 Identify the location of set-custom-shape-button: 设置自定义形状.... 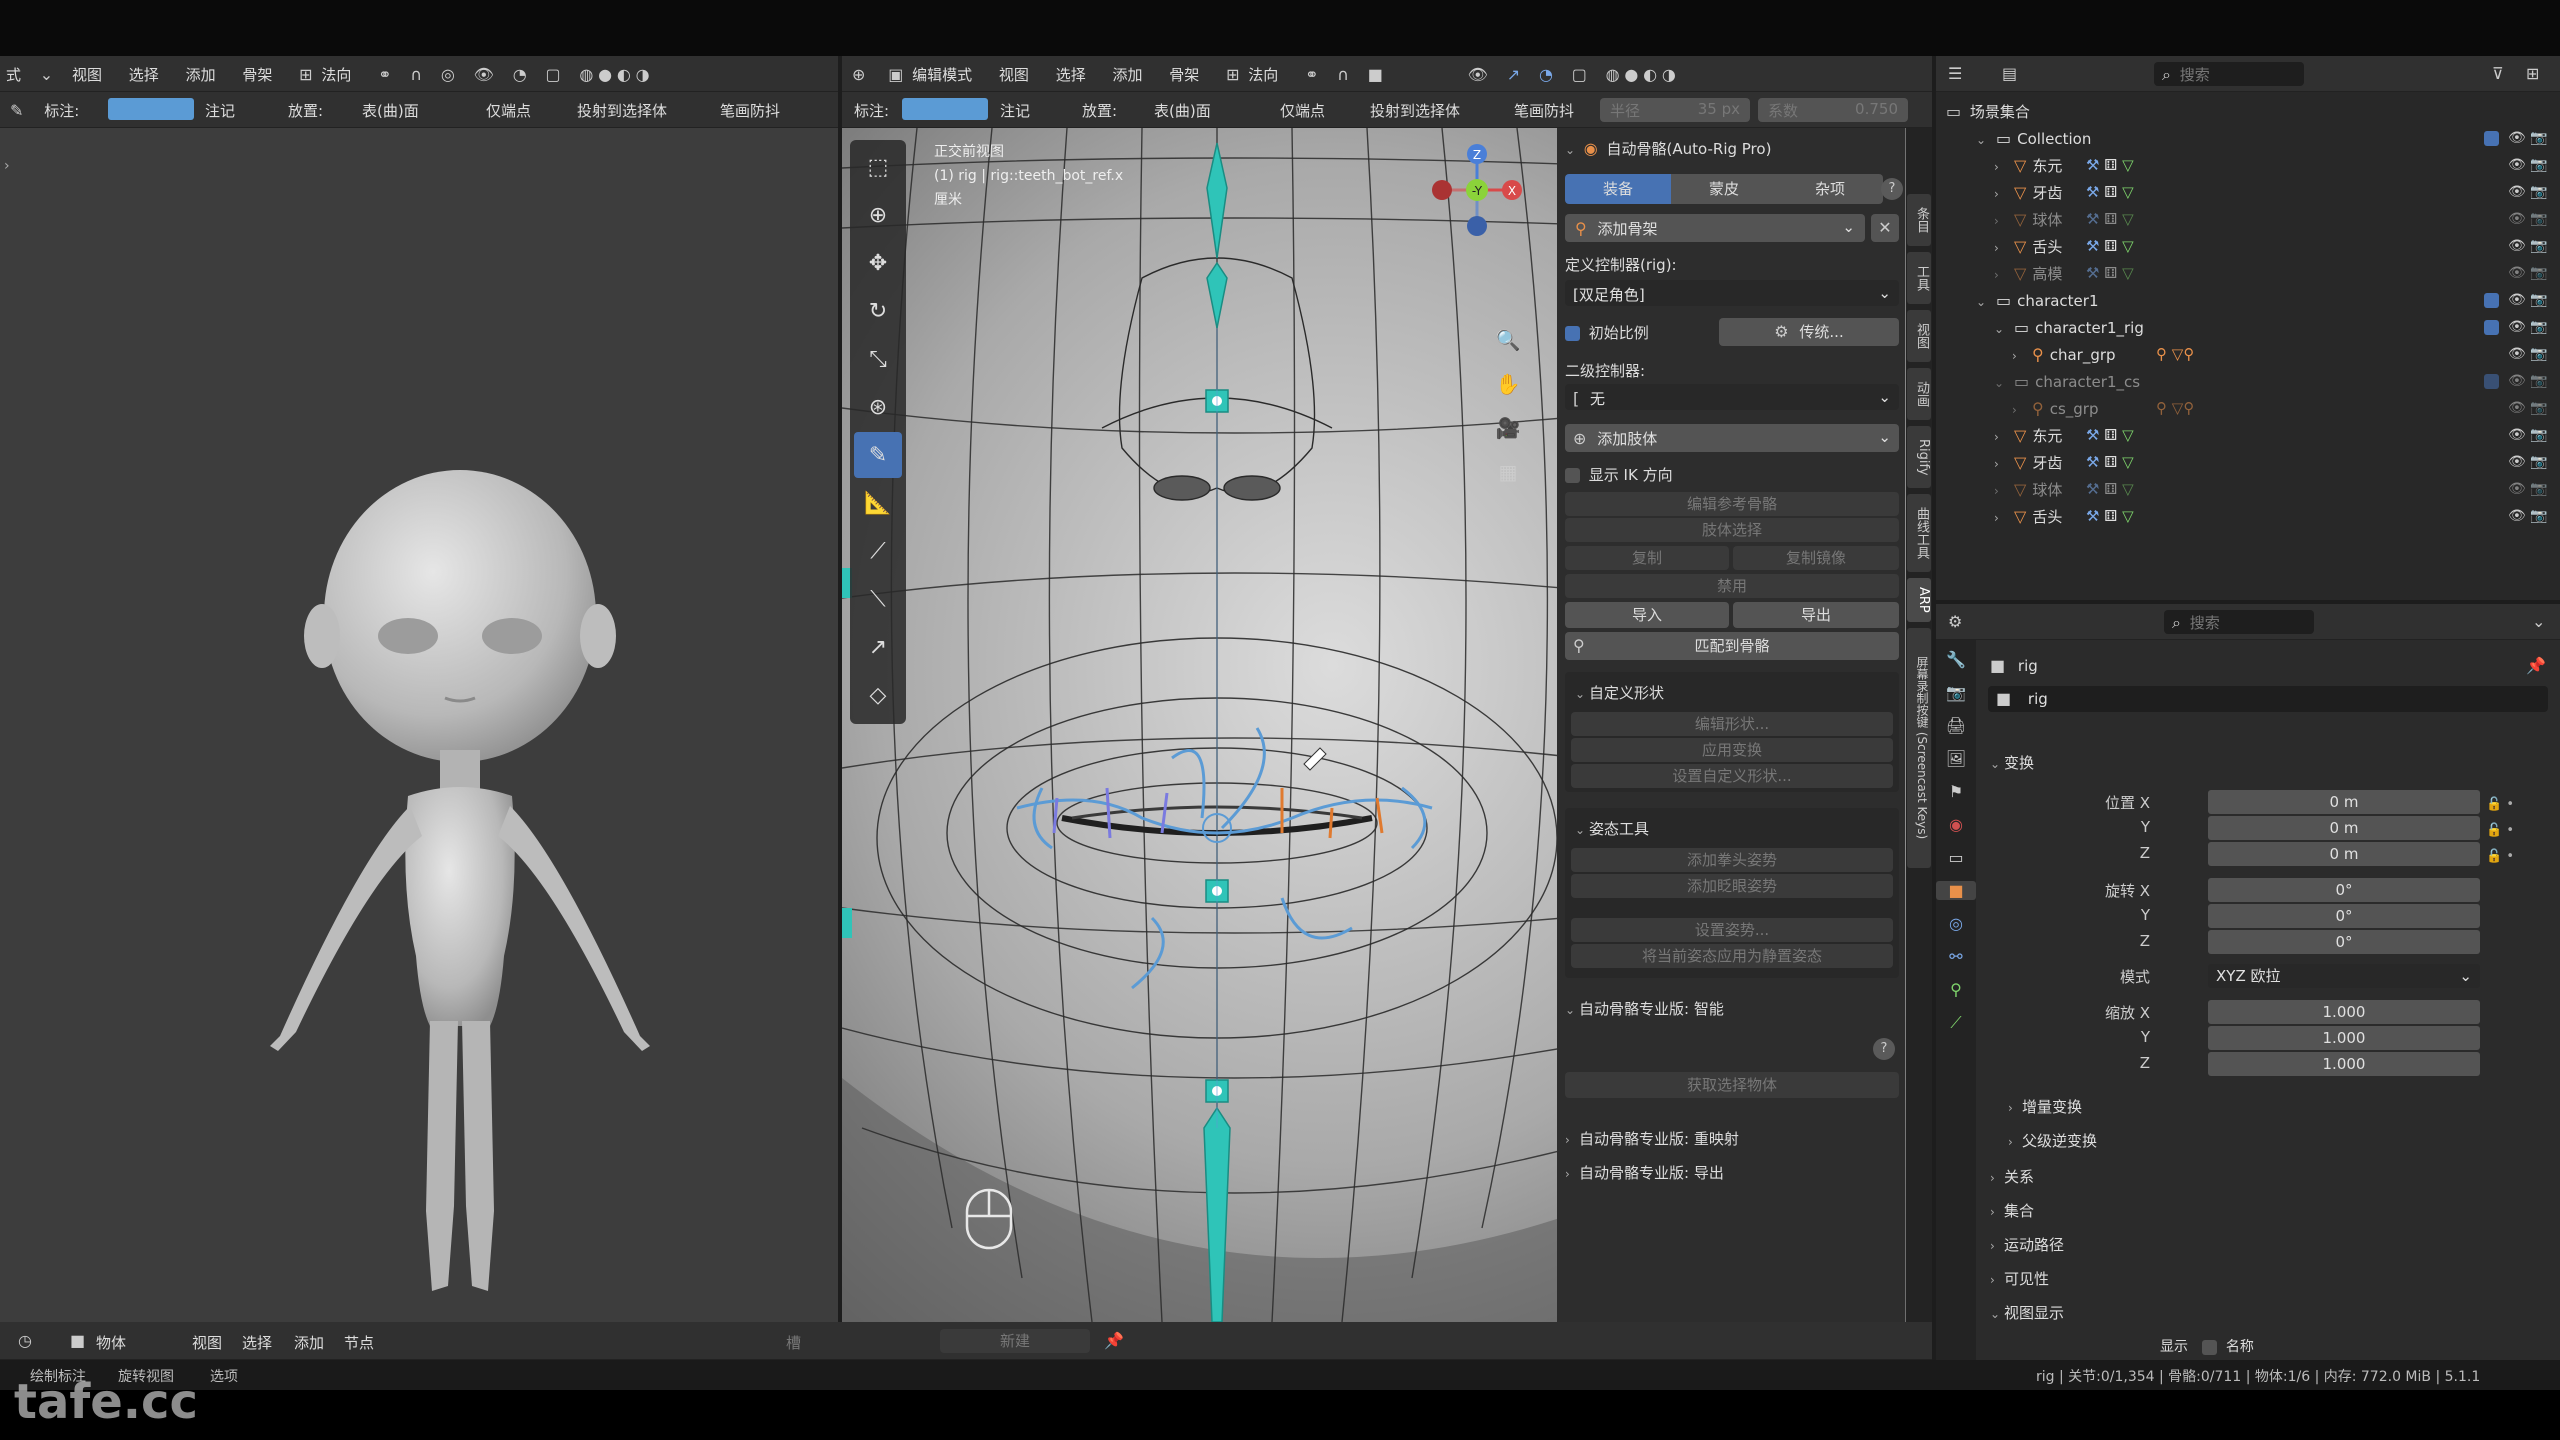
(1732, 776).